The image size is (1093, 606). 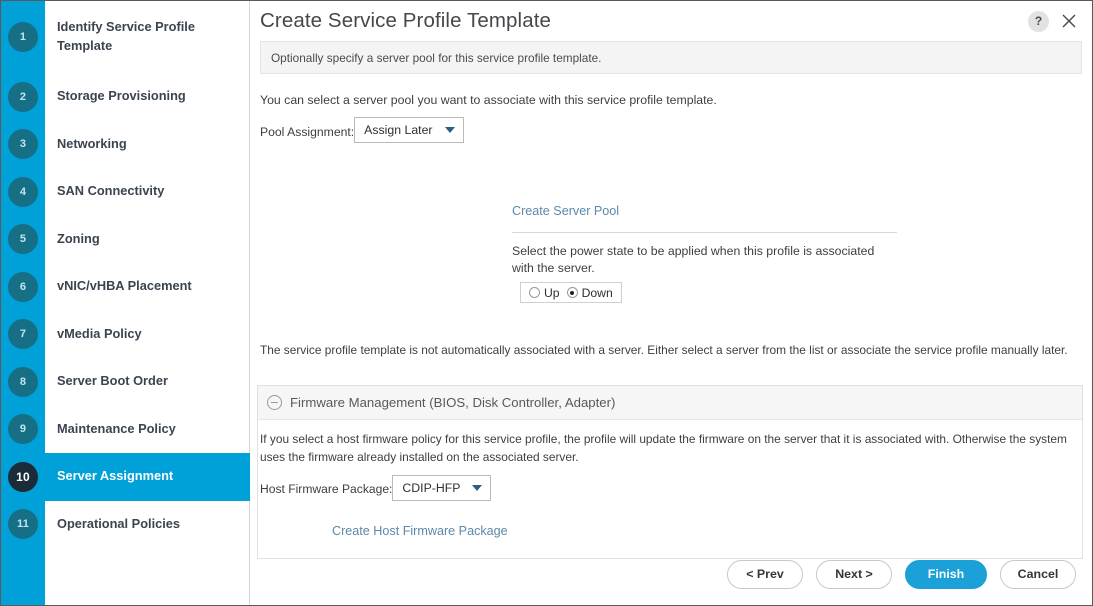 What do you see at coordinates (23, 144) in the screenshot?
I see `step-number-badge: 3` at bounding box center [23, 144].